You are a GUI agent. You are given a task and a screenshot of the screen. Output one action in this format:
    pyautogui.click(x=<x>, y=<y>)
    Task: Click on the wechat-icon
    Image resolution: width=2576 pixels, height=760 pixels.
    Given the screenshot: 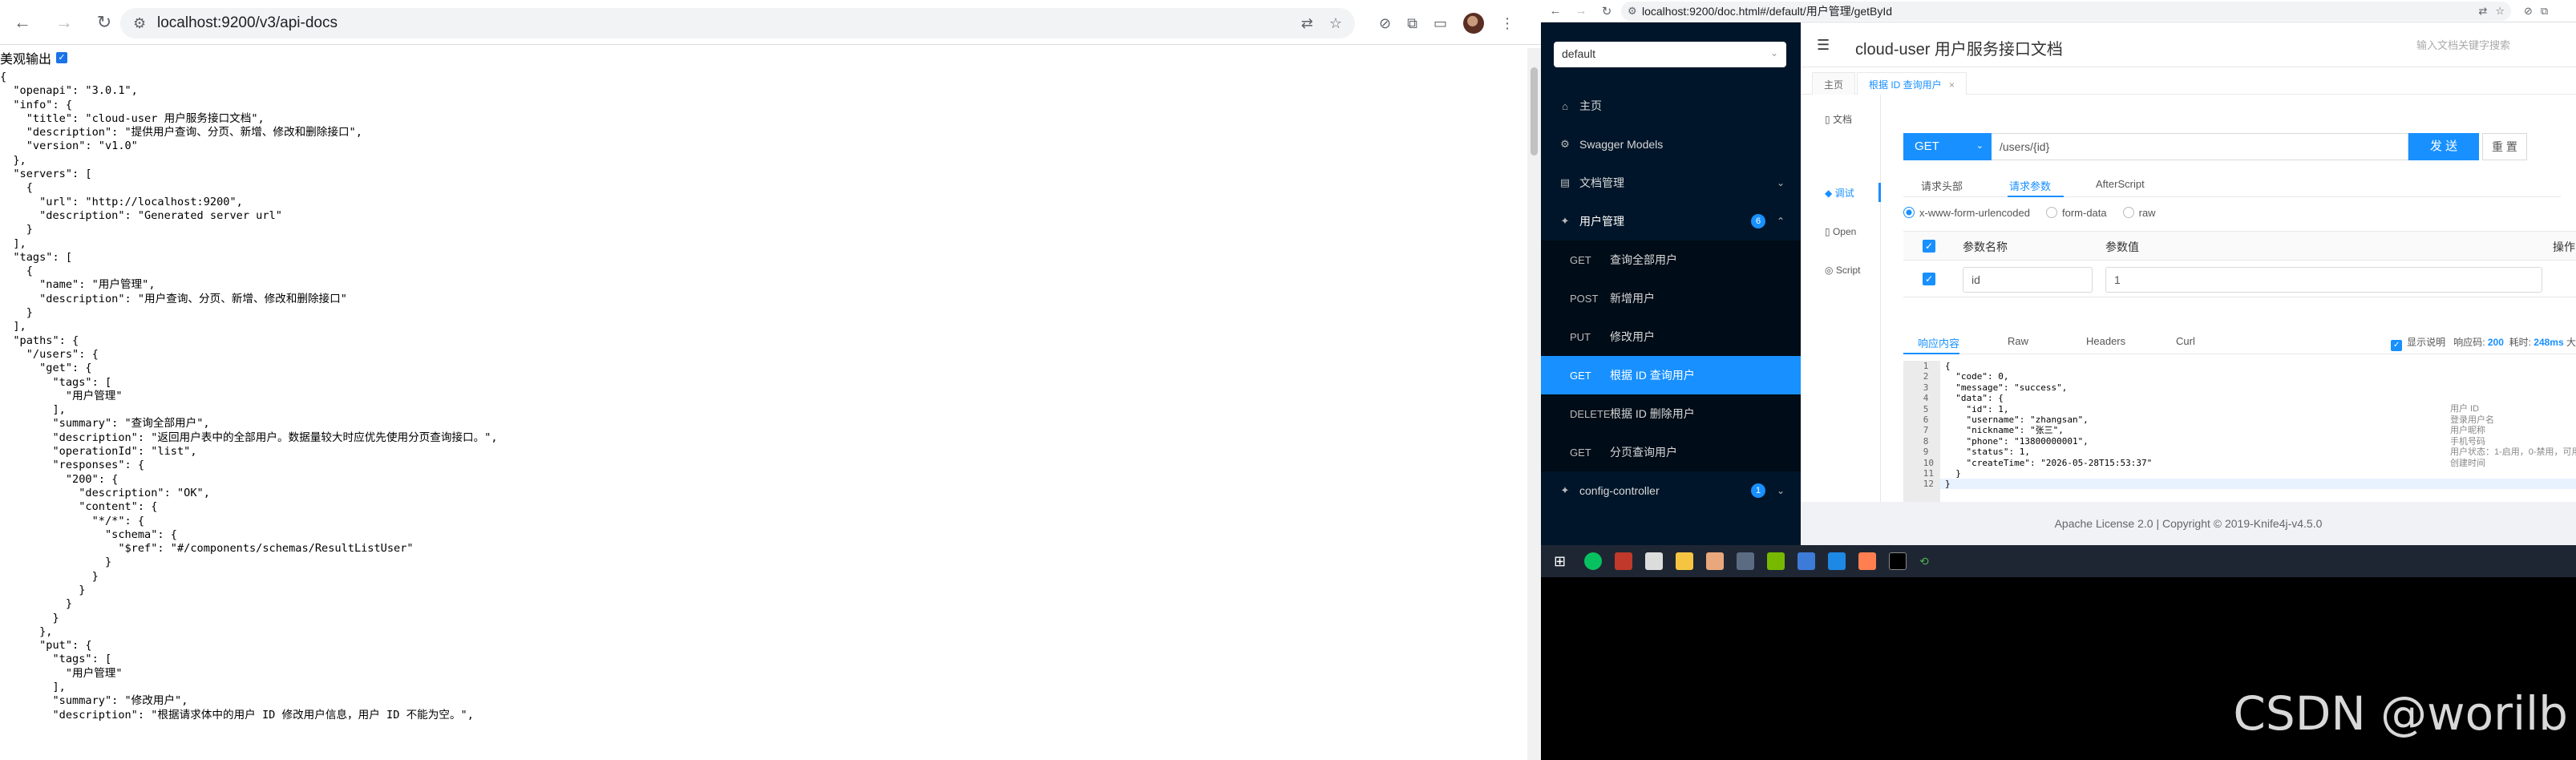 What is the action you would take?
    pyautogui.click(x=1593, y=561)
    